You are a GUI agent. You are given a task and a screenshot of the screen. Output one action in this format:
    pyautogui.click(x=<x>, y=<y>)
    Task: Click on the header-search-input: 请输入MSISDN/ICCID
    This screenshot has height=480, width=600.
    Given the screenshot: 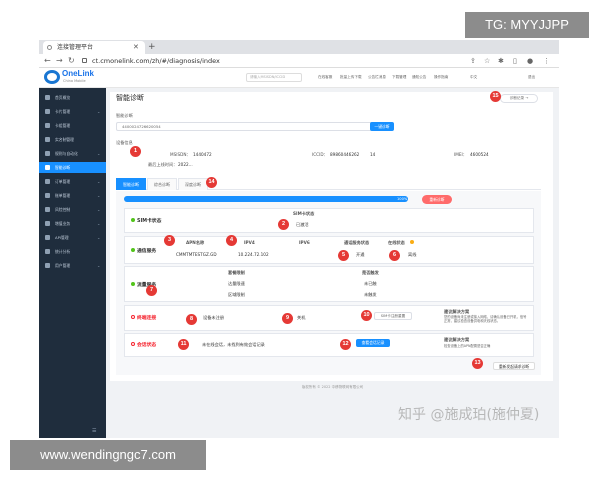 What is the action you would take?
    pyautogui.click(x=274, y=77)
    